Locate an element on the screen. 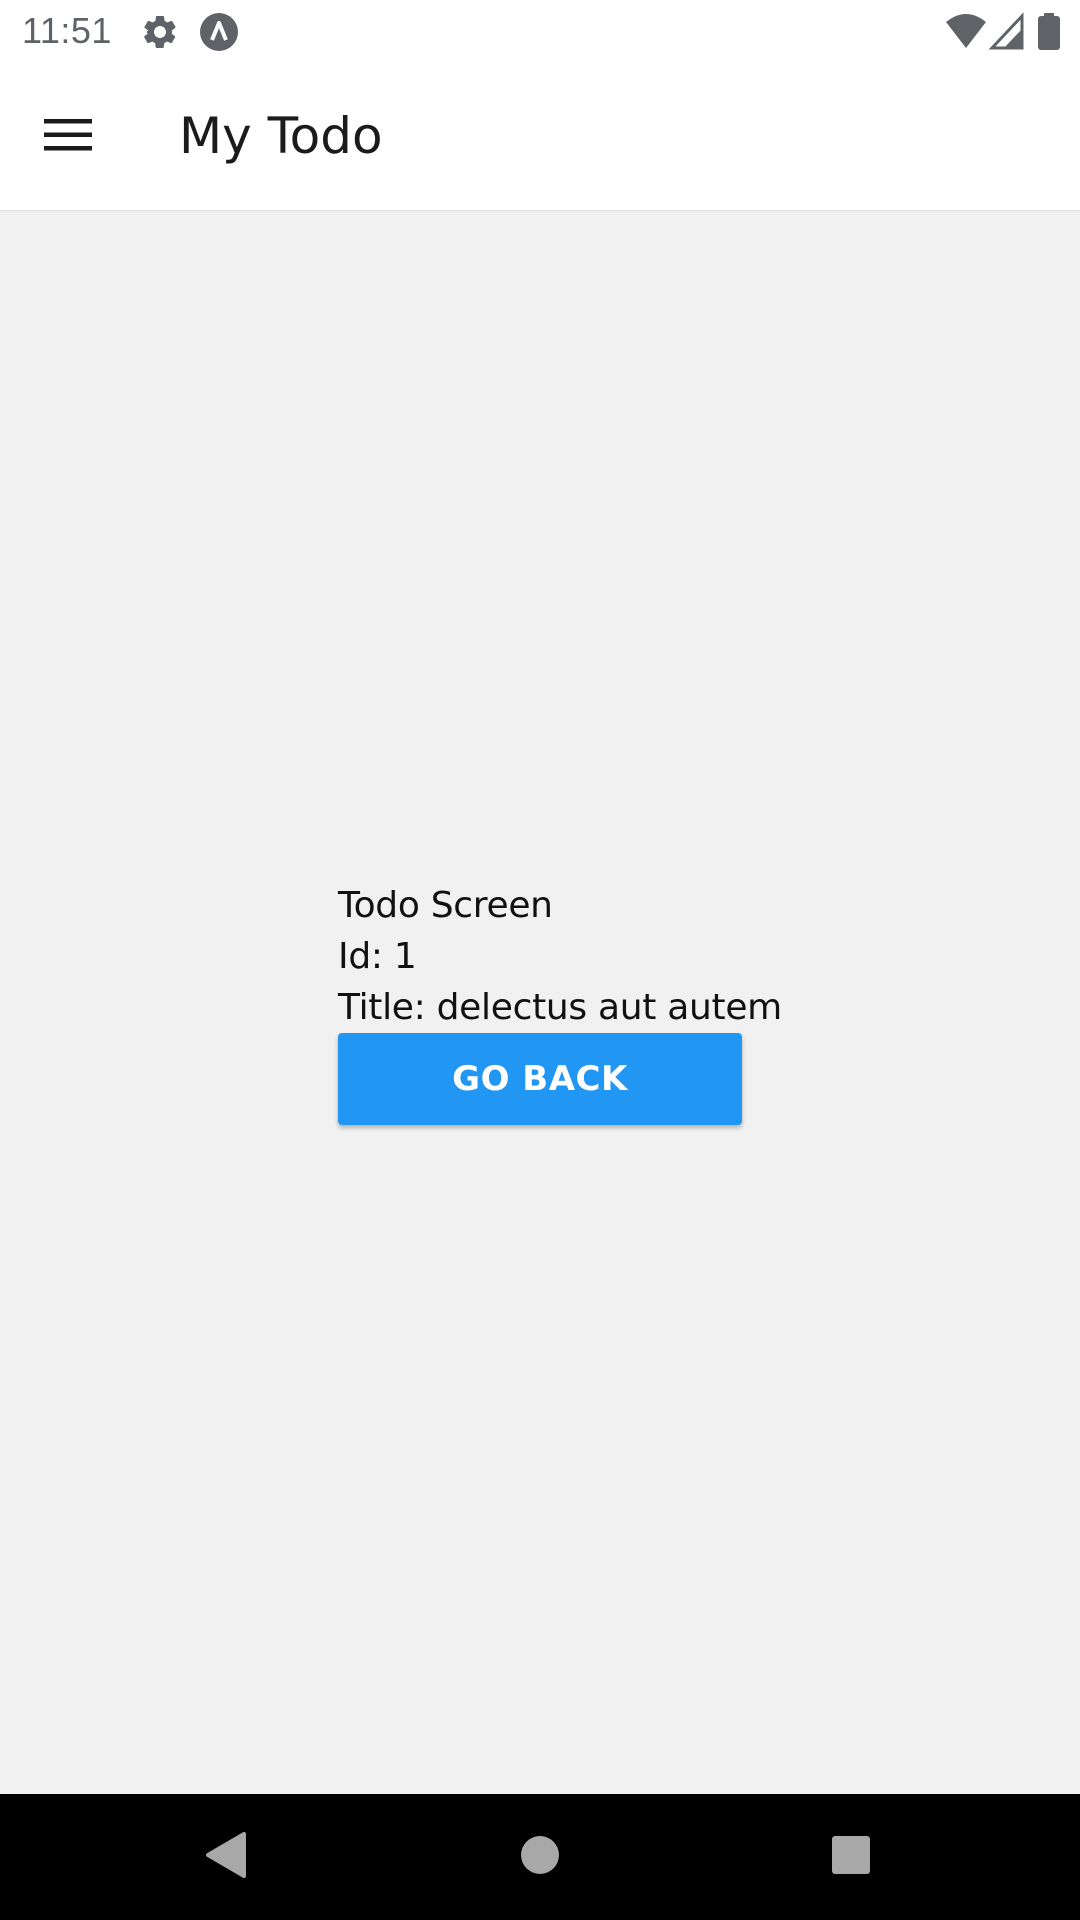 This screenshot has height=1920, width=1080. home-icon is located at coordinates (540, 1857).